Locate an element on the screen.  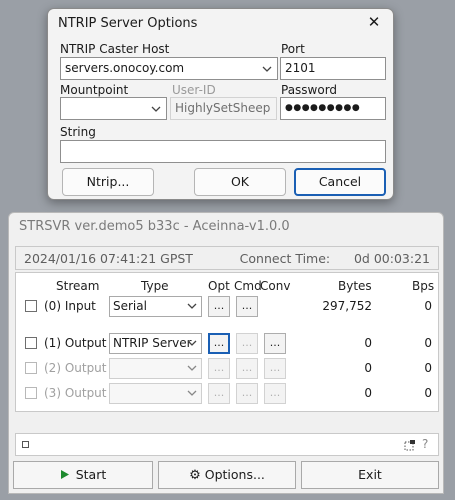
stream-0-bytes: 297,752 is located at coordinates (347, 306).